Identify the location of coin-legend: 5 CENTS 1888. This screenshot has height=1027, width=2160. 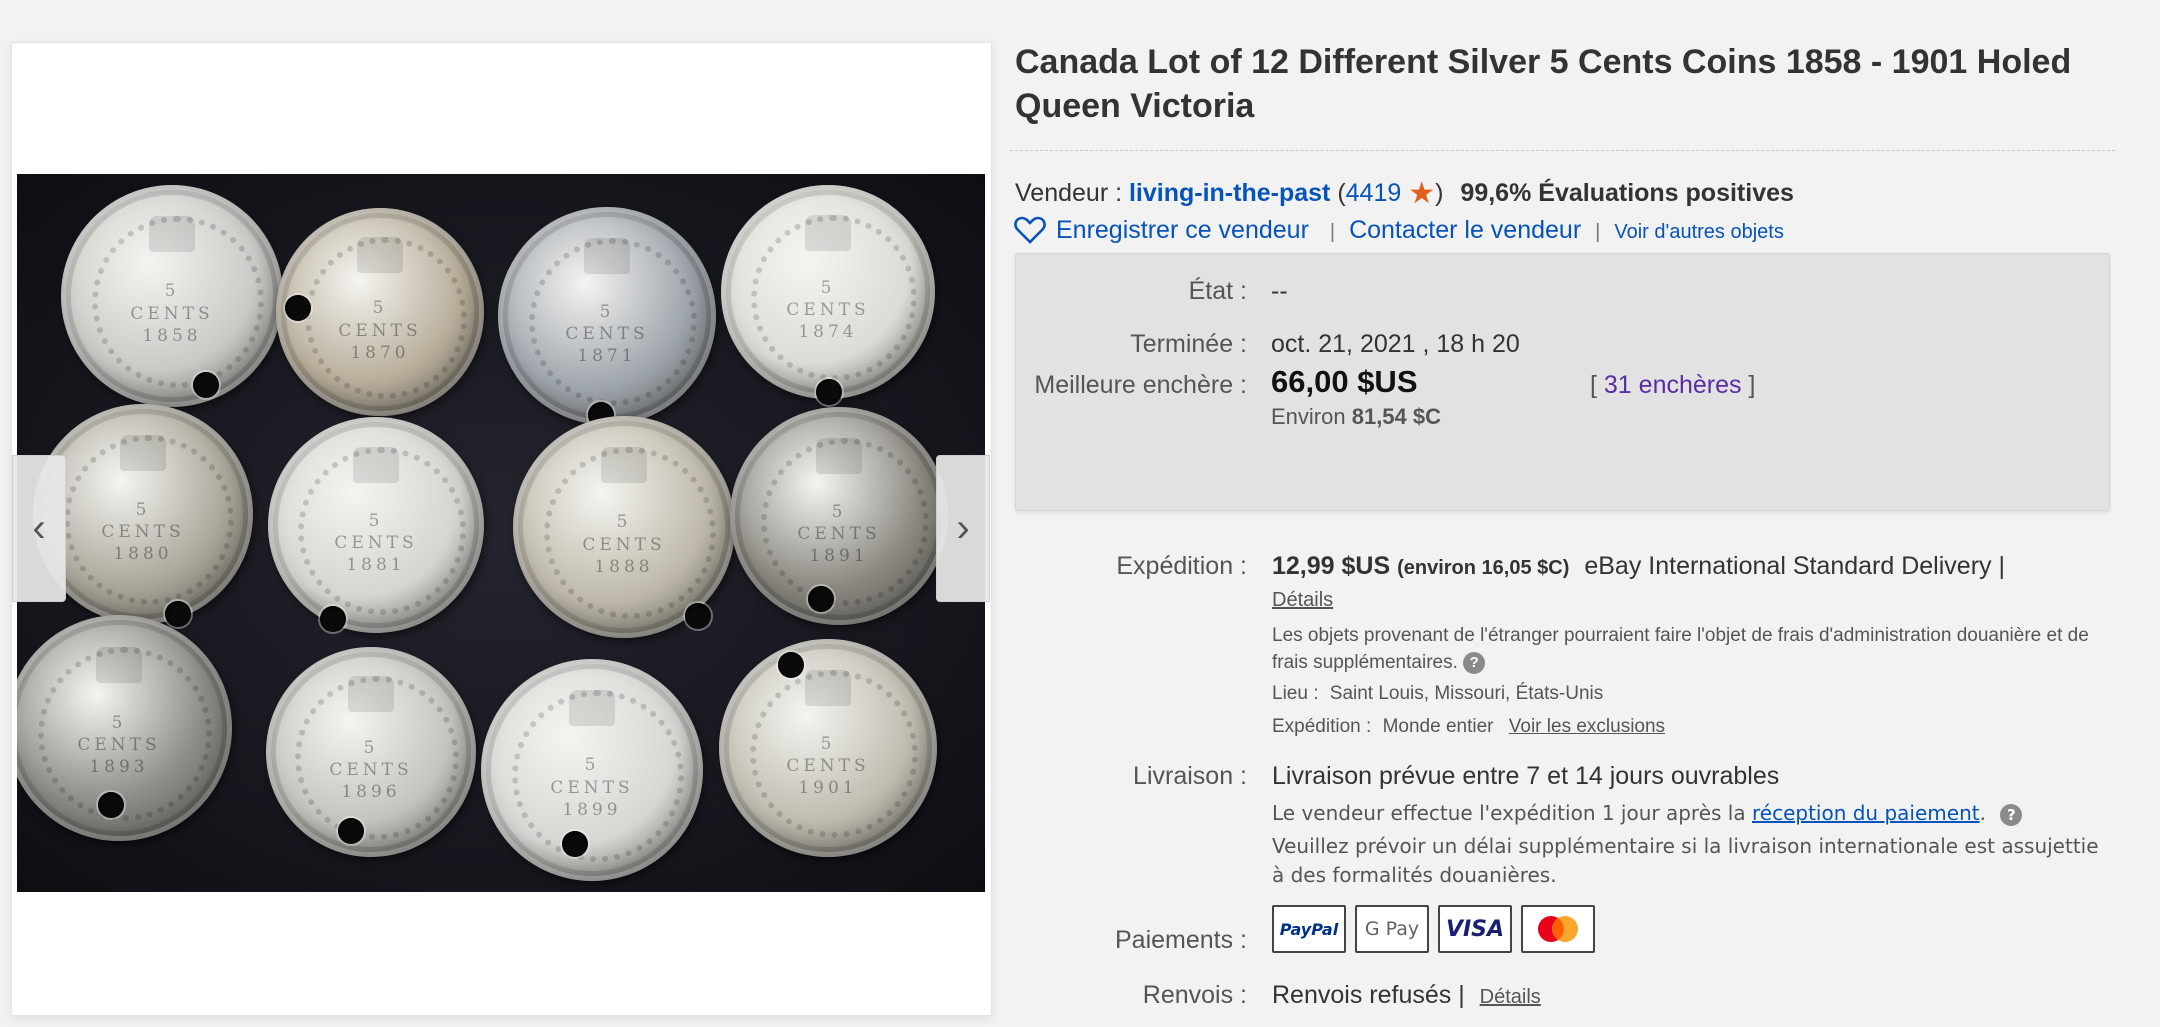
(624, 544).